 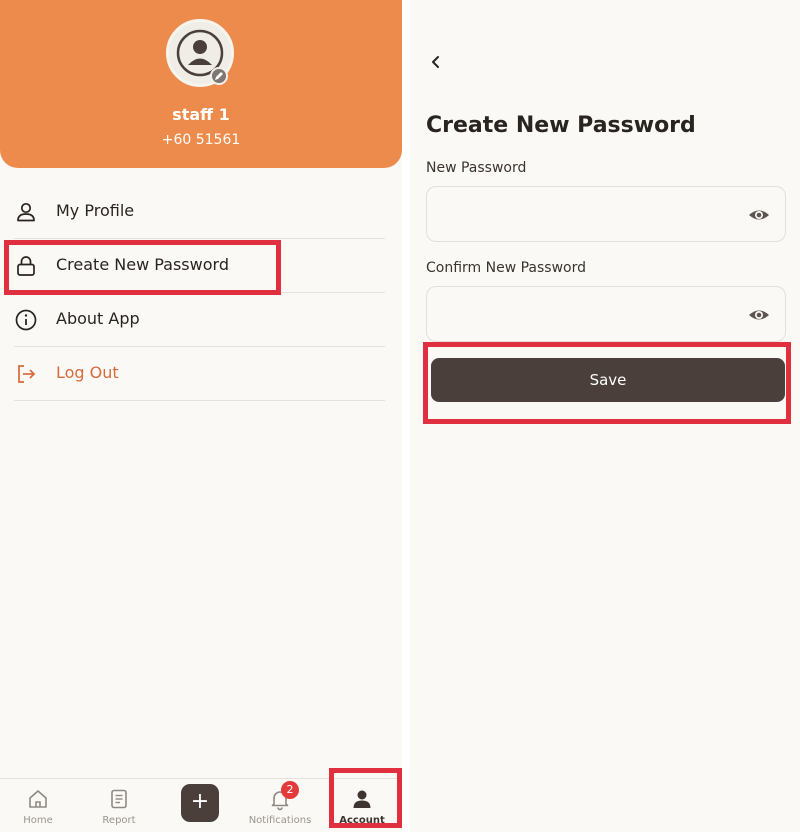 I want to click on menu-item-label: About App, so click(x=98, y=318).